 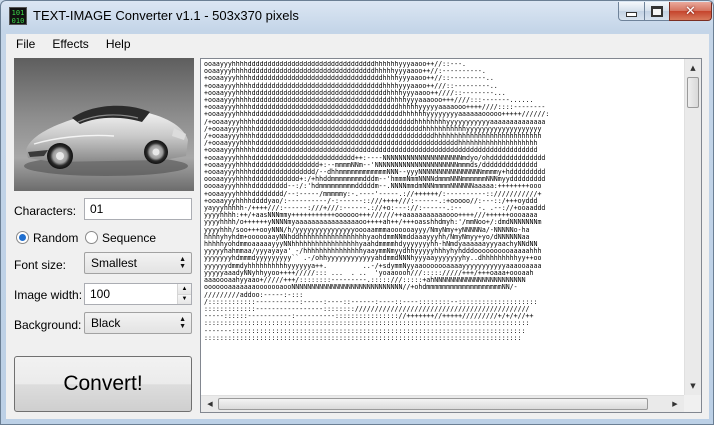 What do you see at coordinates (138, 209) in the screenshot?
I see `characters-input: 01` at bounding box center [138, 209].